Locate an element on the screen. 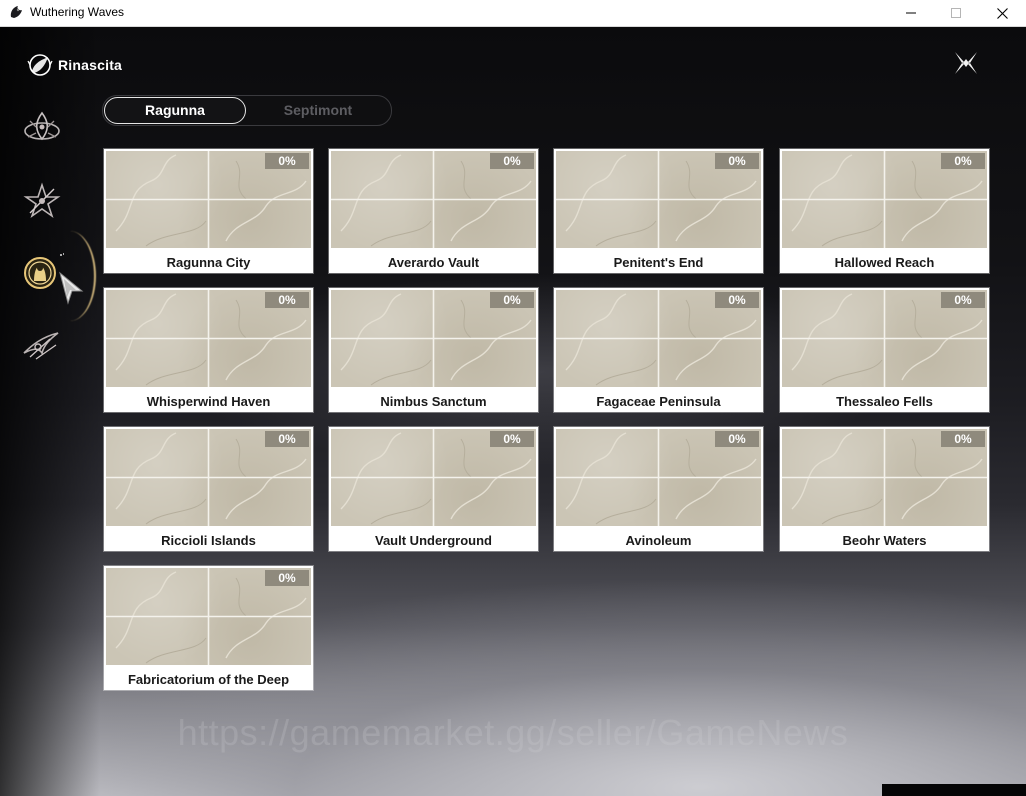  region-card: 0% Fabricatorium of the Deep is located at coordinates (208, 628).